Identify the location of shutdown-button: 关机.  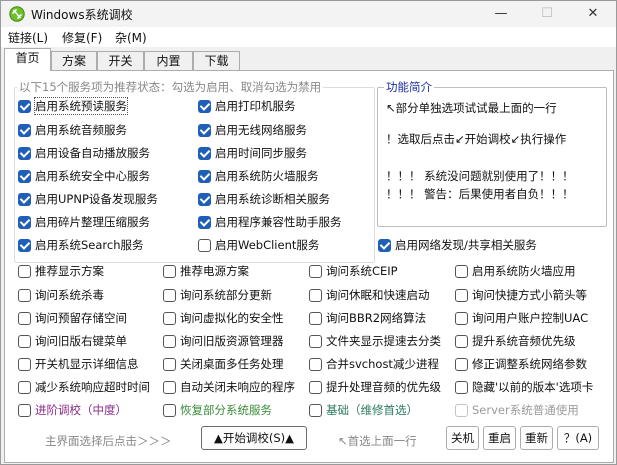
(462, 438).